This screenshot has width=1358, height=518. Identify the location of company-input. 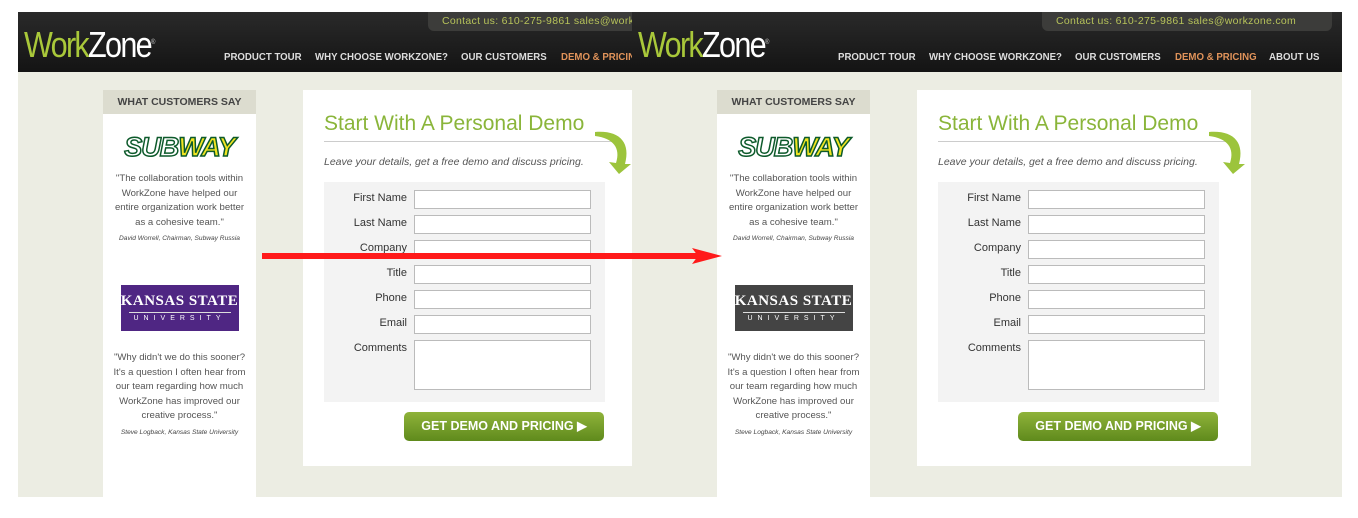
(1116, 249).